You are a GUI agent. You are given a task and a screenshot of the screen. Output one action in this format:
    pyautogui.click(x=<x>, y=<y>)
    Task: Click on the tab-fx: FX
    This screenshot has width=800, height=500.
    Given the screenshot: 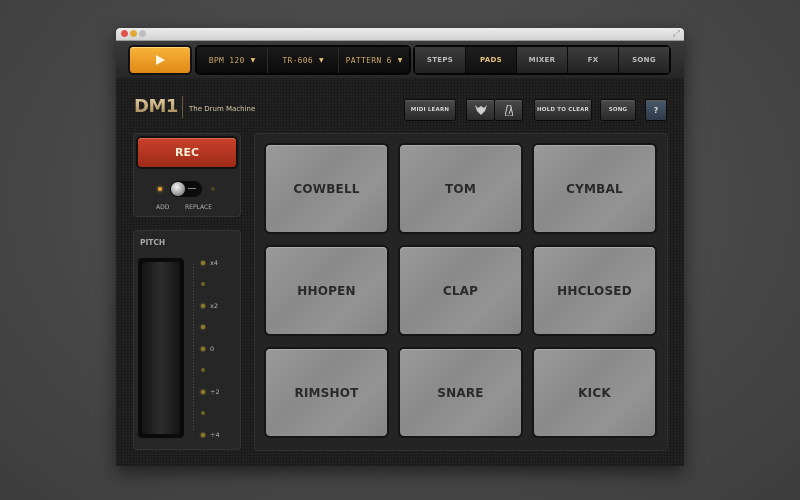 What is the action you would take?
    pyautogui.click(x=593, y=60)
    